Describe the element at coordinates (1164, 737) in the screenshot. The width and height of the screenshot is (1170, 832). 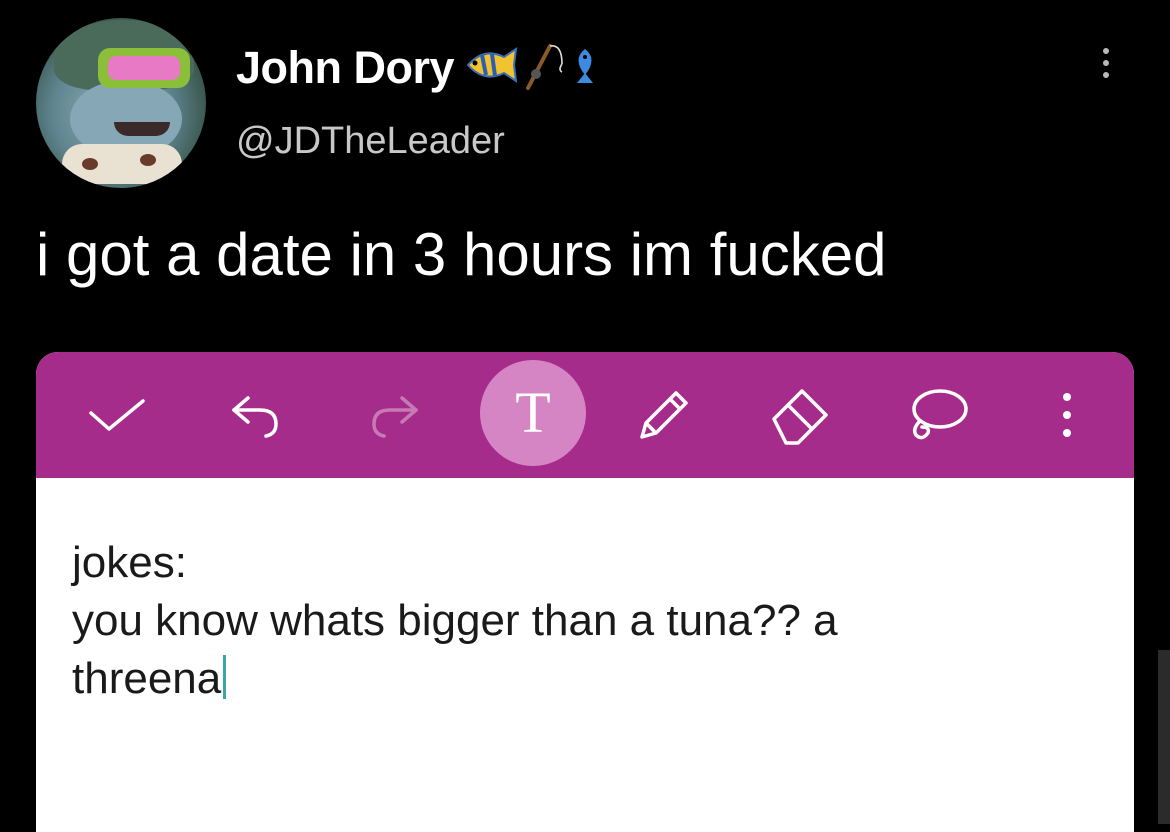
I see `scrollbar` at that location.